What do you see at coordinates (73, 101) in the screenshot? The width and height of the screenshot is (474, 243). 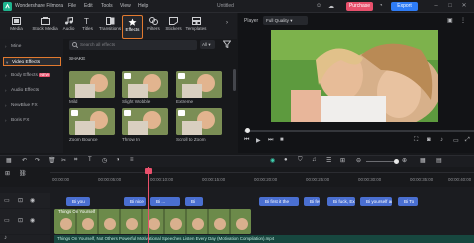 I see `effect-label: Mild` at bounding box center [73, 101].